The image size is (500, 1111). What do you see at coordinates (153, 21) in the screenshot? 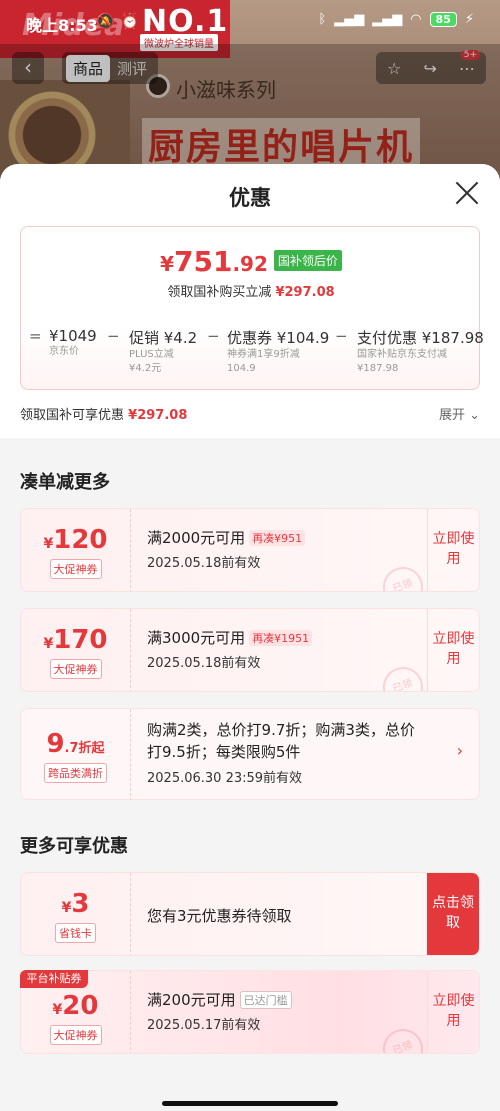
I see `tiktok-icon: ♪` at bounding box center [153, 21].